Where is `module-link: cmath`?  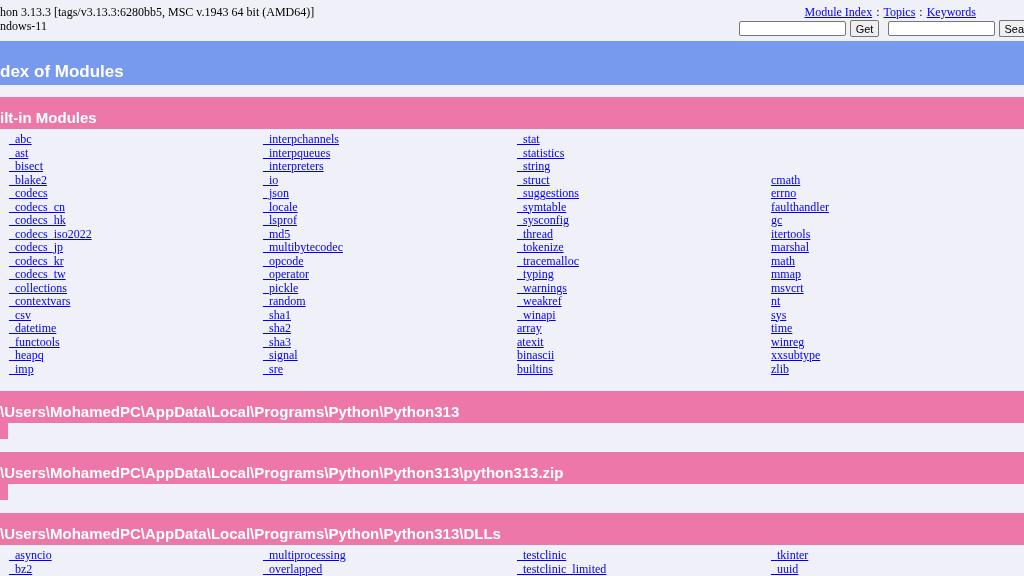 module-link: cmath is located at coordinates (786, 180).